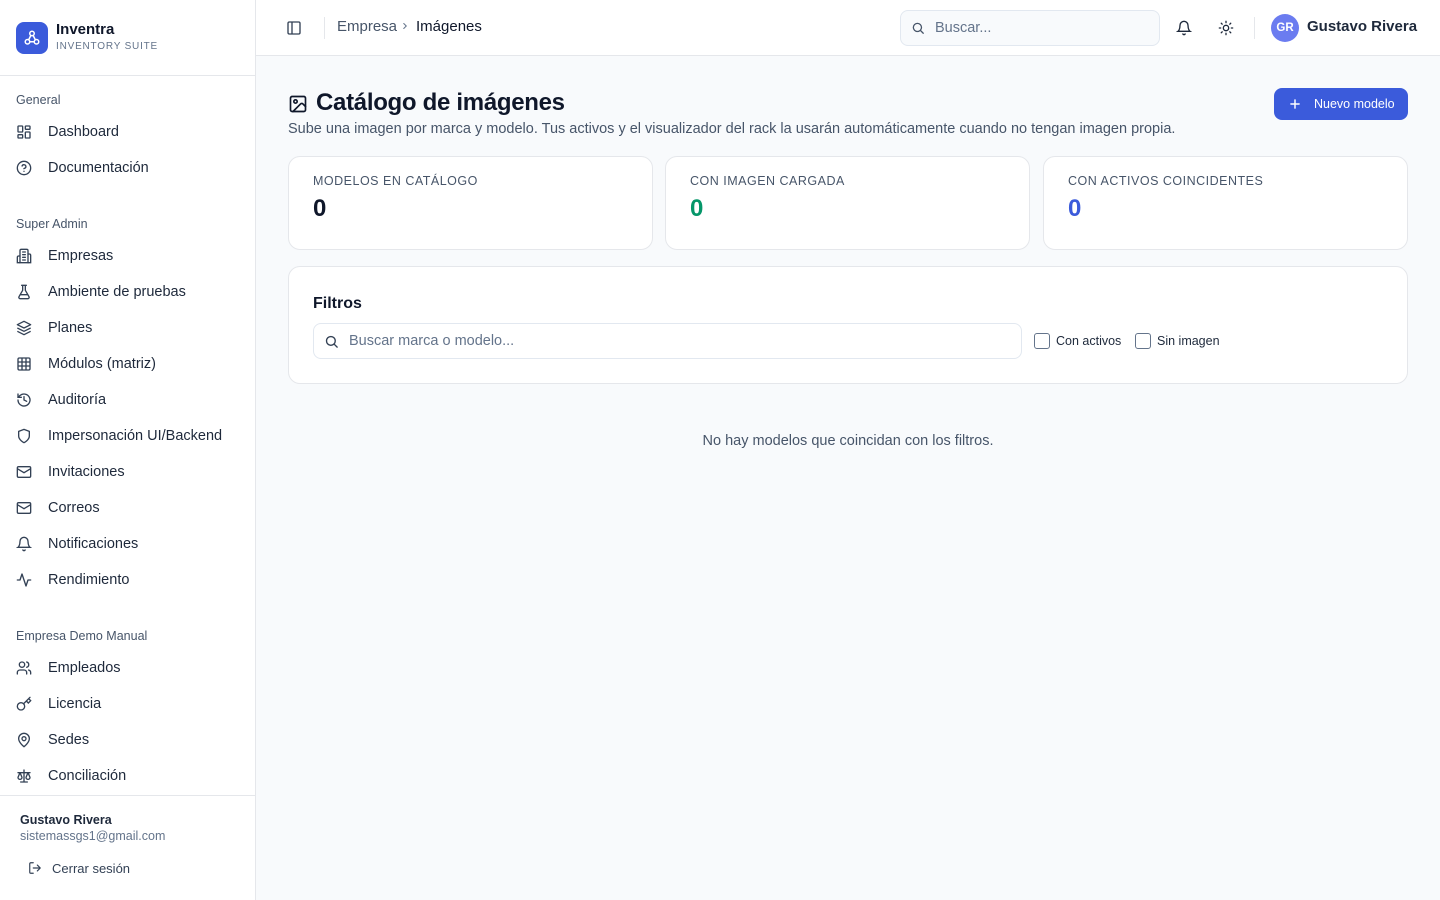  I want to click on key-icon, so click(24, 704).